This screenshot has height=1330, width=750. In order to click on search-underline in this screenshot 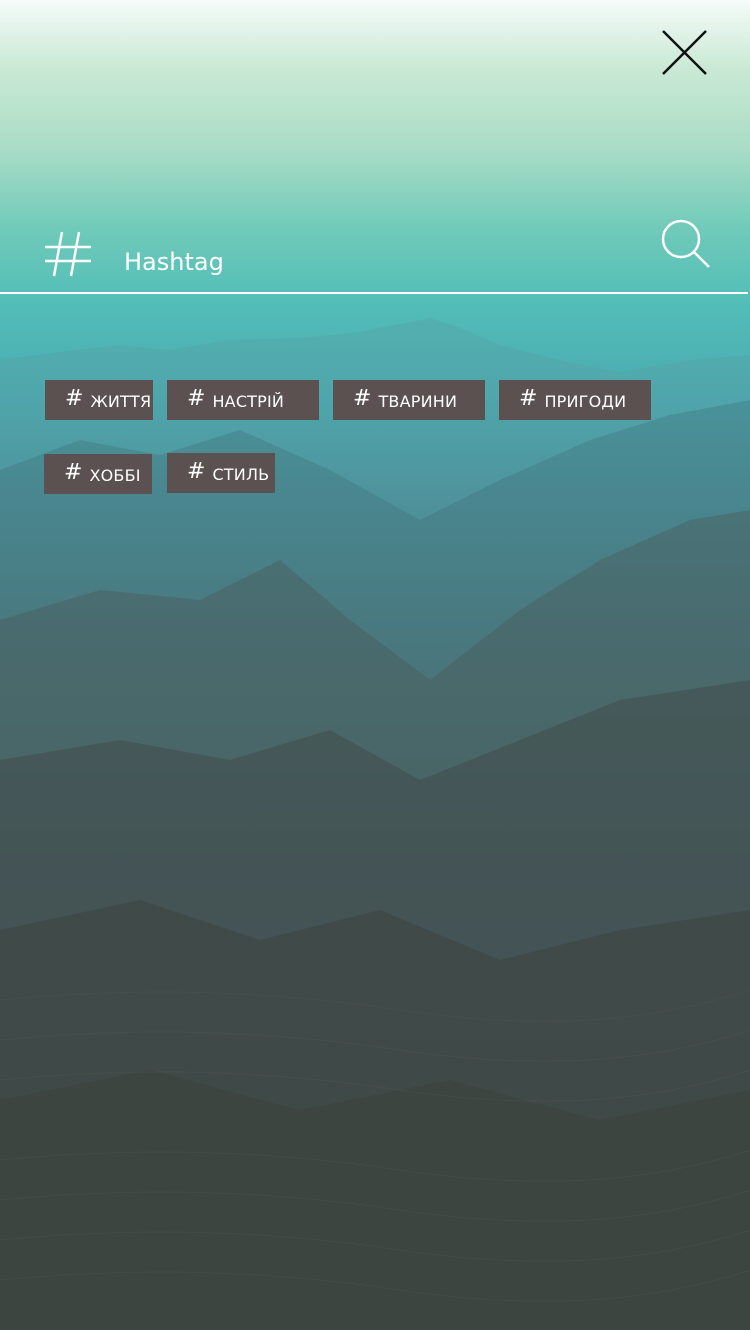, I will do `click(374, 293)`.